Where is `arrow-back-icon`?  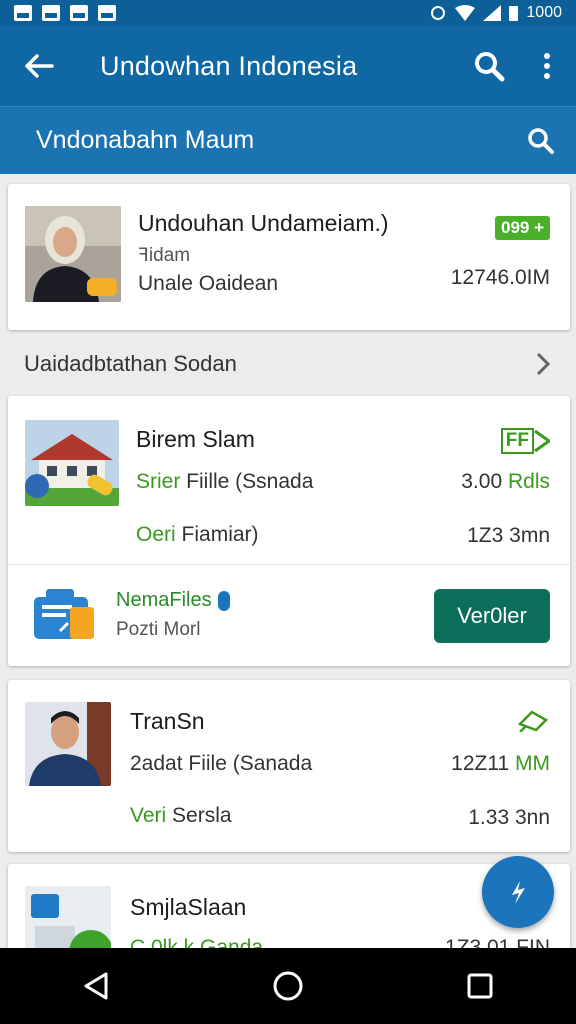 arrow-back-icon is located at coordinates (39, 66).